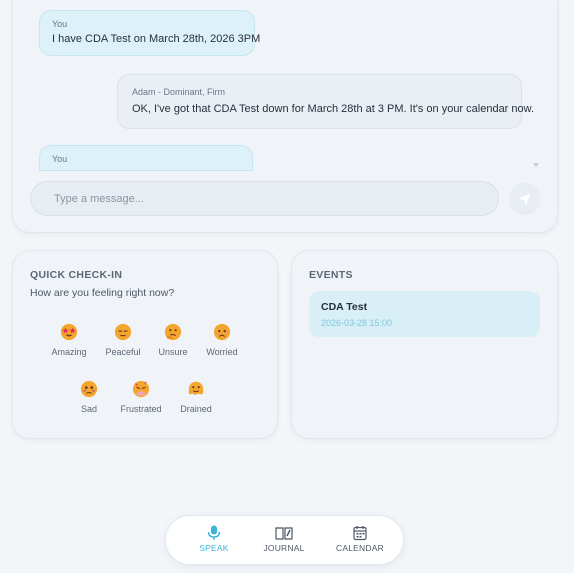 The width and height of the screenshot is (574, 573). Describe the element at coordinates (179, 92) in the screenshot. I see `message-sender: Adam - Dominant, Firm` at that location.